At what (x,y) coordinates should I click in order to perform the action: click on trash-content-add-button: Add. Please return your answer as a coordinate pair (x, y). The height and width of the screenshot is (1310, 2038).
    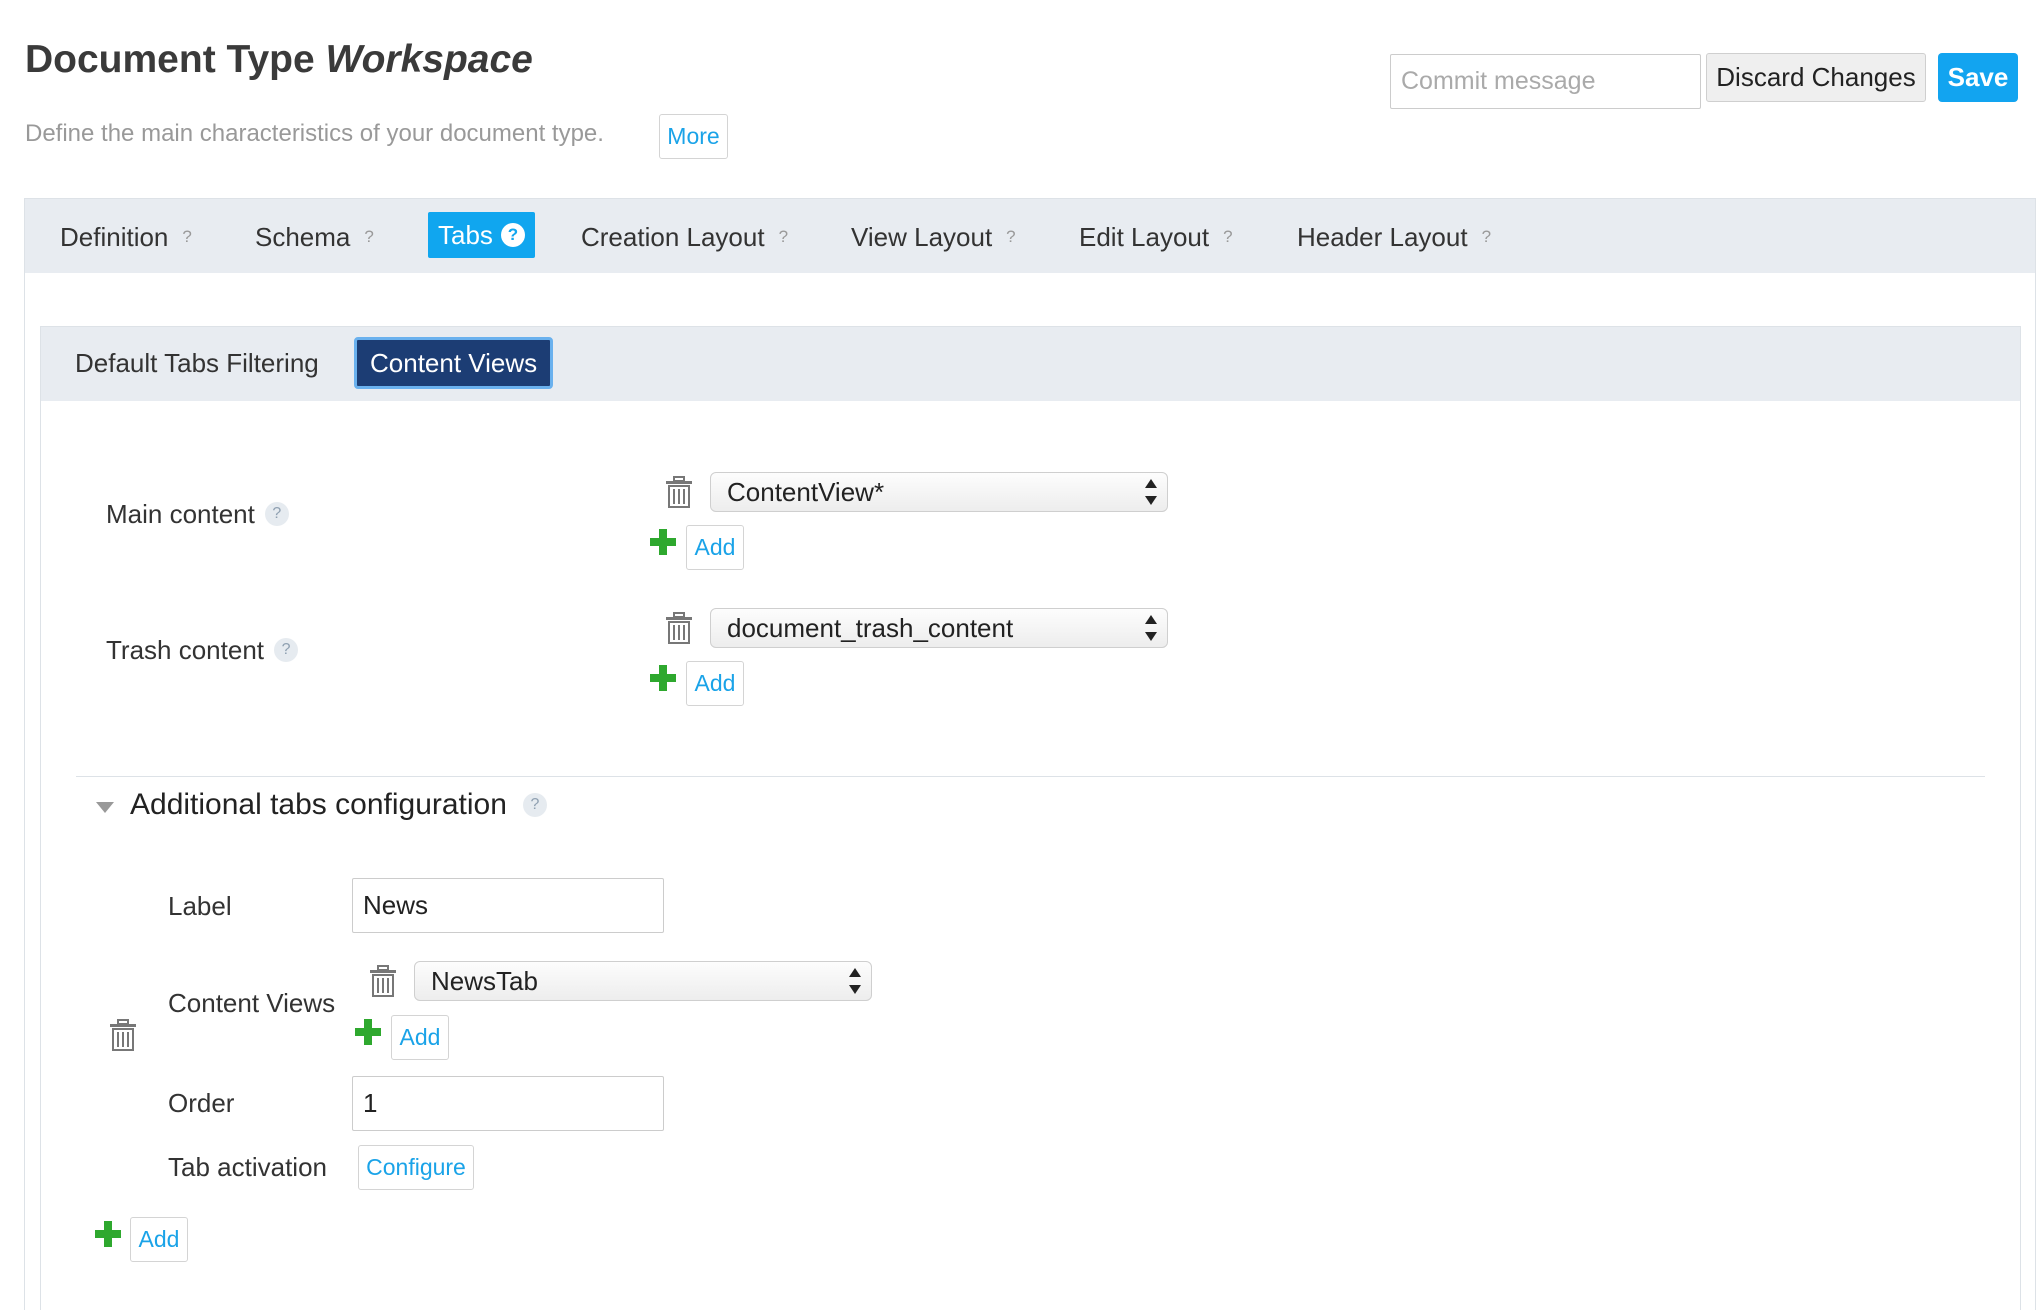
    Looking at the image, I should click on (715, 683).